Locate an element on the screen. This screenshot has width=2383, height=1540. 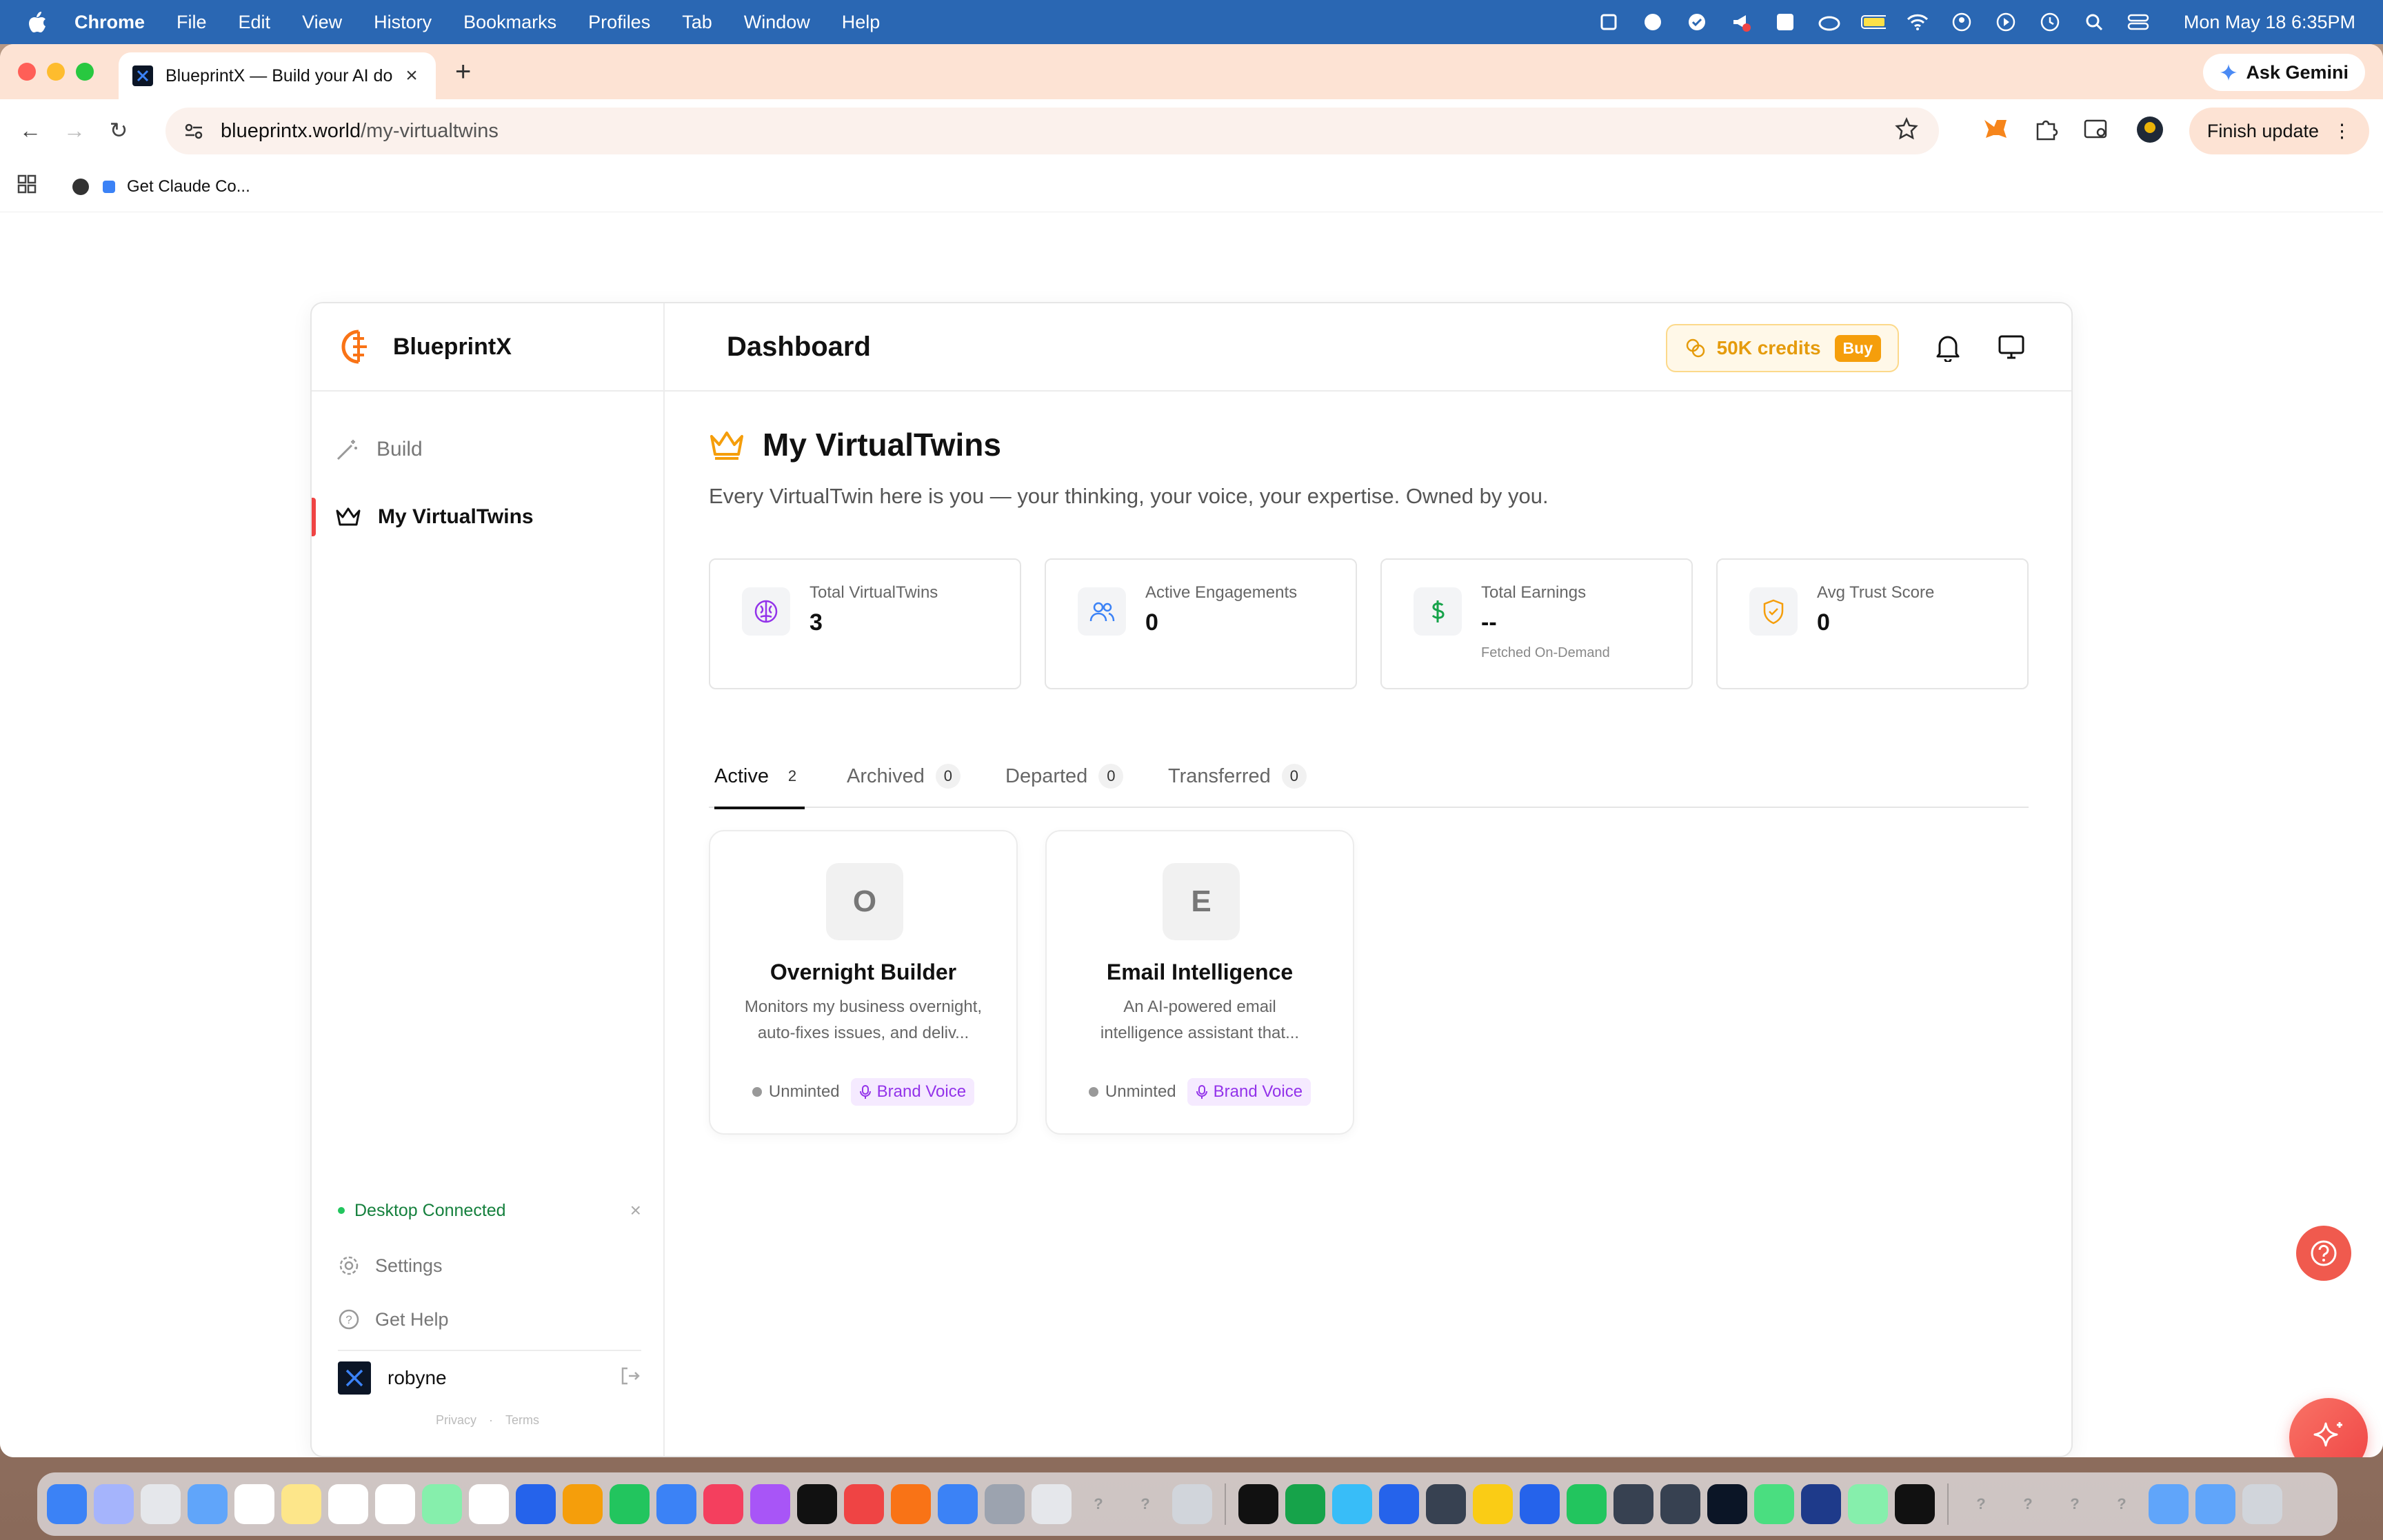
monitor-icon is located at coordinates (2011, 347).